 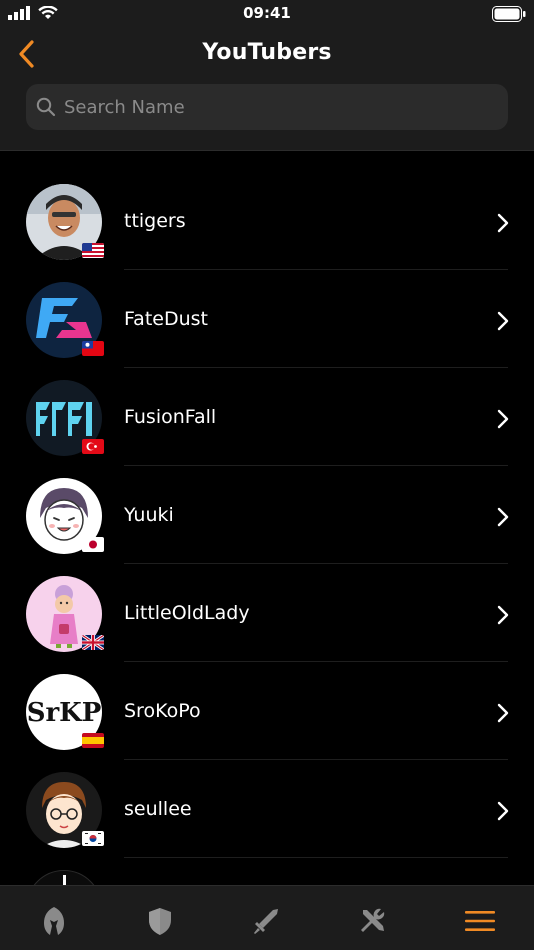 What do you see at coordinates (267, 809) in the screenshot?
I see `list-item-seullee: seullee` at bounding box center [267, 809].